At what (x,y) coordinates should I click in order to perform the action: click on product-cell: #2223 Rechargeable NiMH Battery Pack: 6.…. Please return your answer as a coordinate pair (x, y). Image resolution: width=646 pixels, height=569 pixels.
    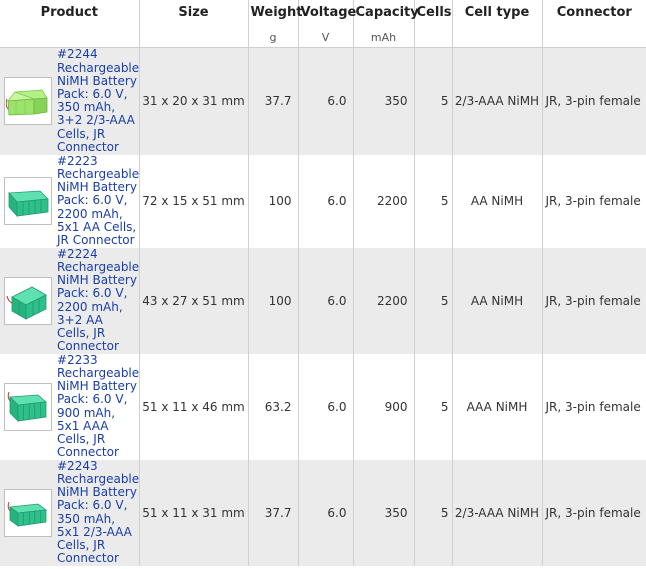
    Looking at the image, I should click on (70, 201).